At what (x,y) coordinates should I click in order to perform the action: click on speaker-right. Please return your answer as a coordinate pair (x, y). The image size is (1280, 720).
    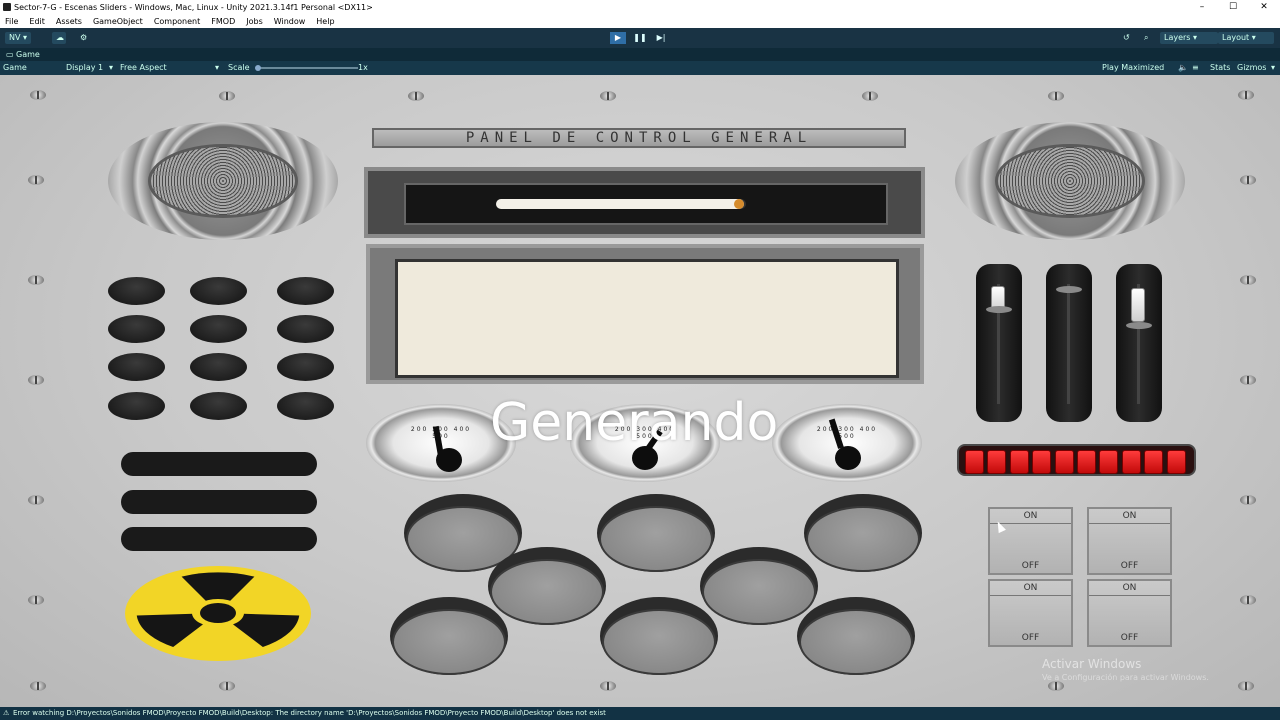
    Looking at the image, I should click on (1070, 181).